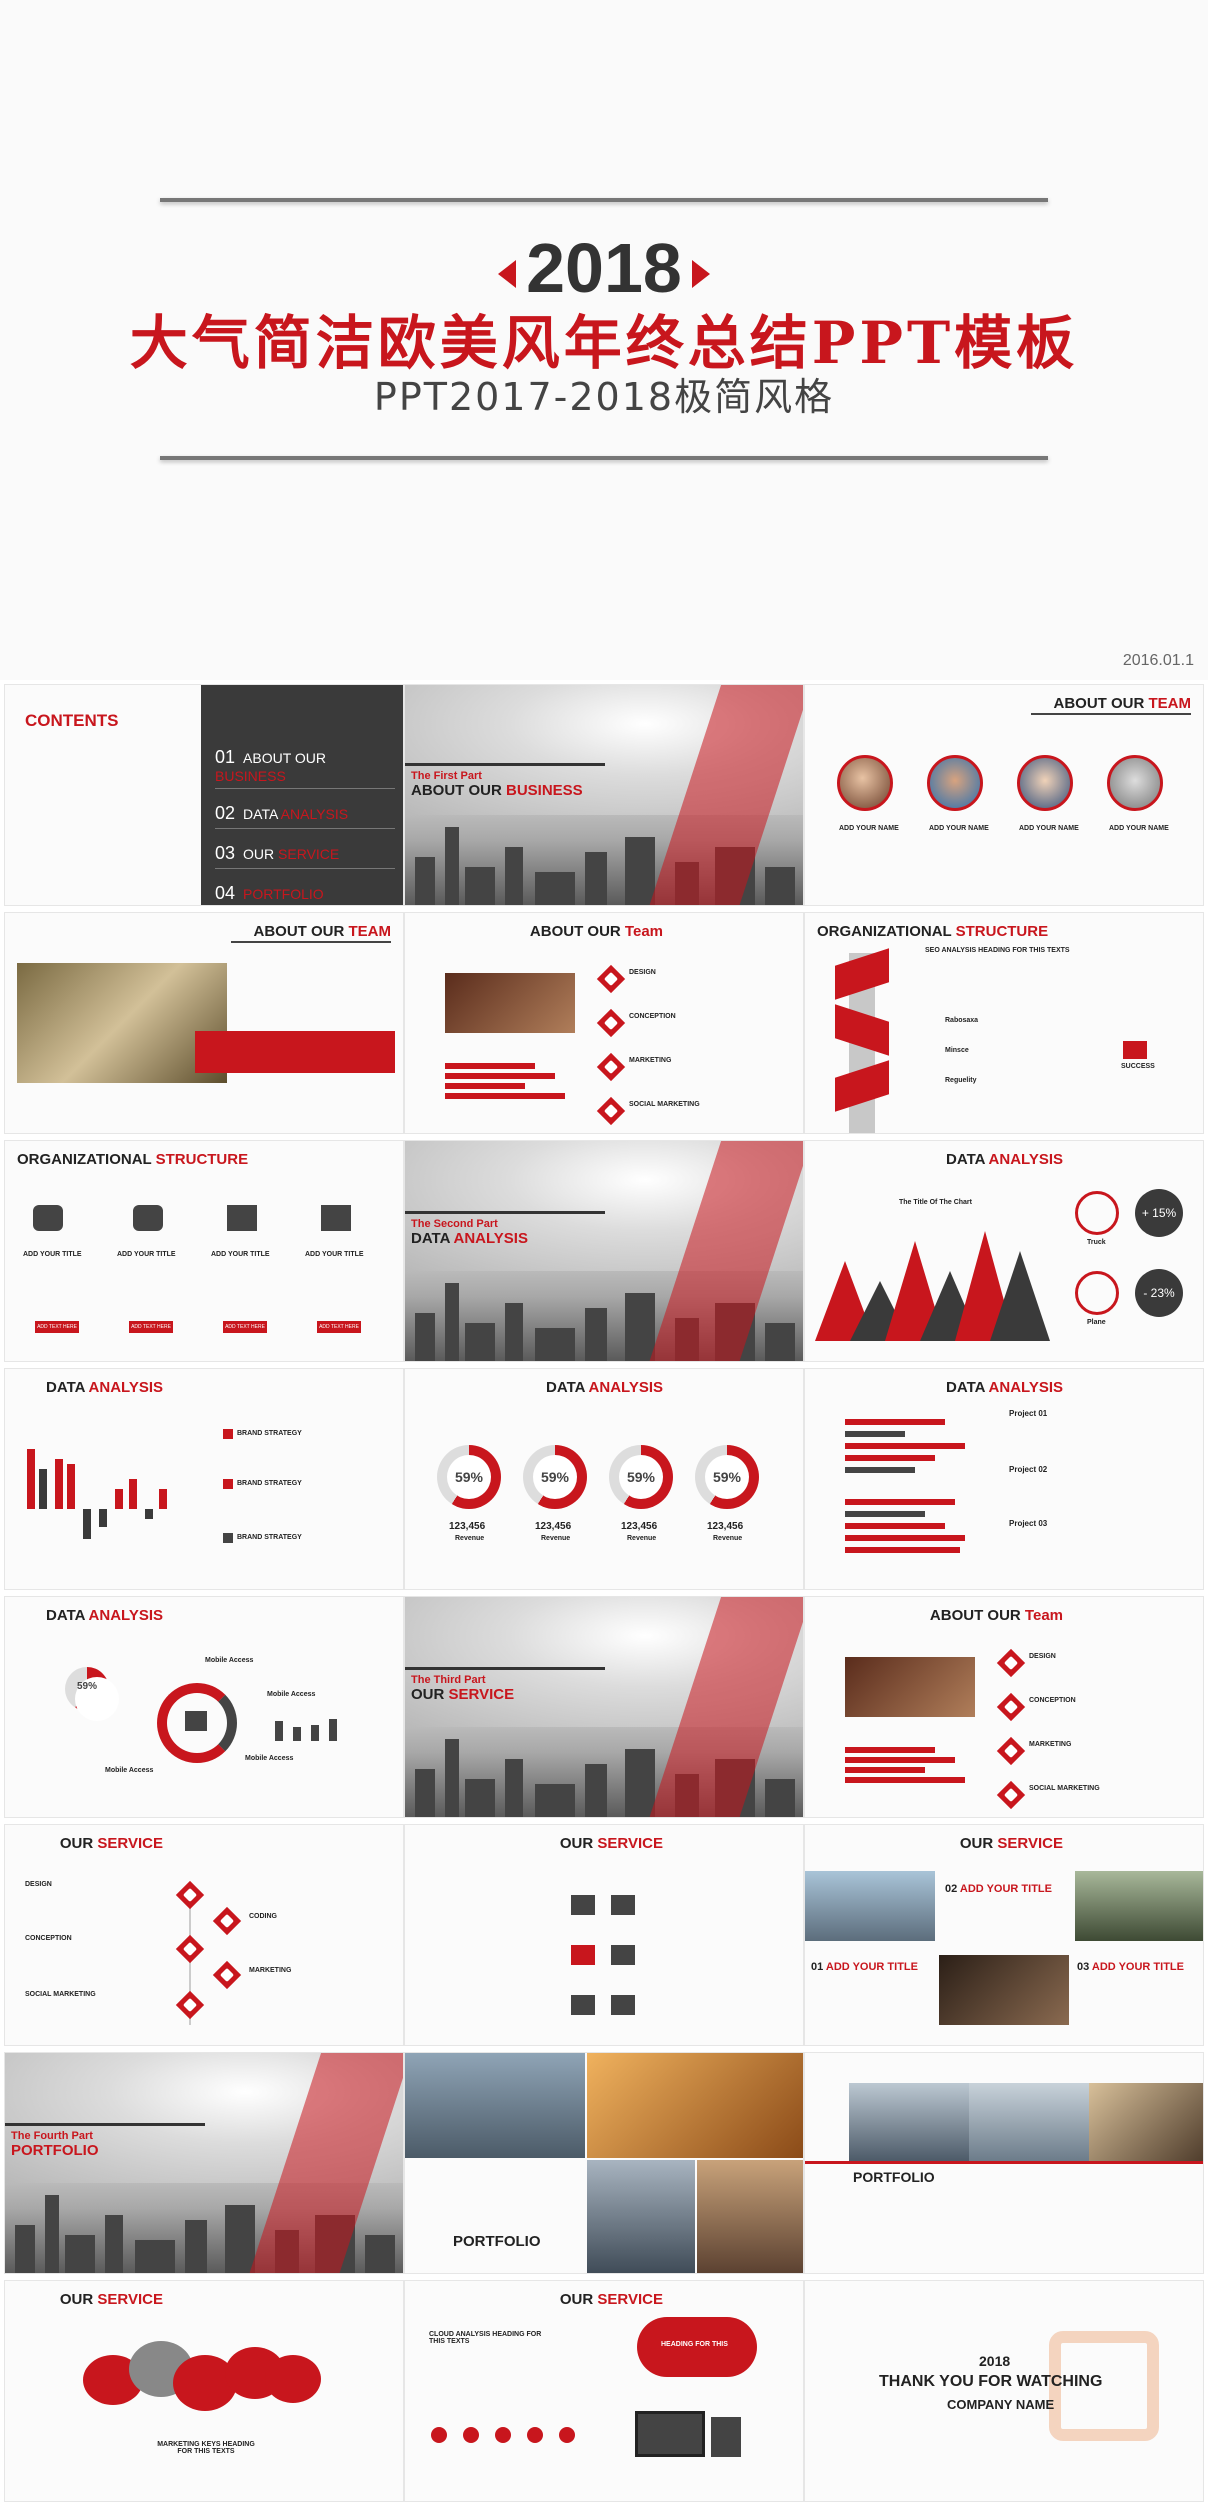 The image size is (1208, 2508). What do you see at coordinates (204, 2163) in the screenshot?
I see `slide-part4: The Fourth Part PORTFOLIO` at bounding box center [204, 2163].